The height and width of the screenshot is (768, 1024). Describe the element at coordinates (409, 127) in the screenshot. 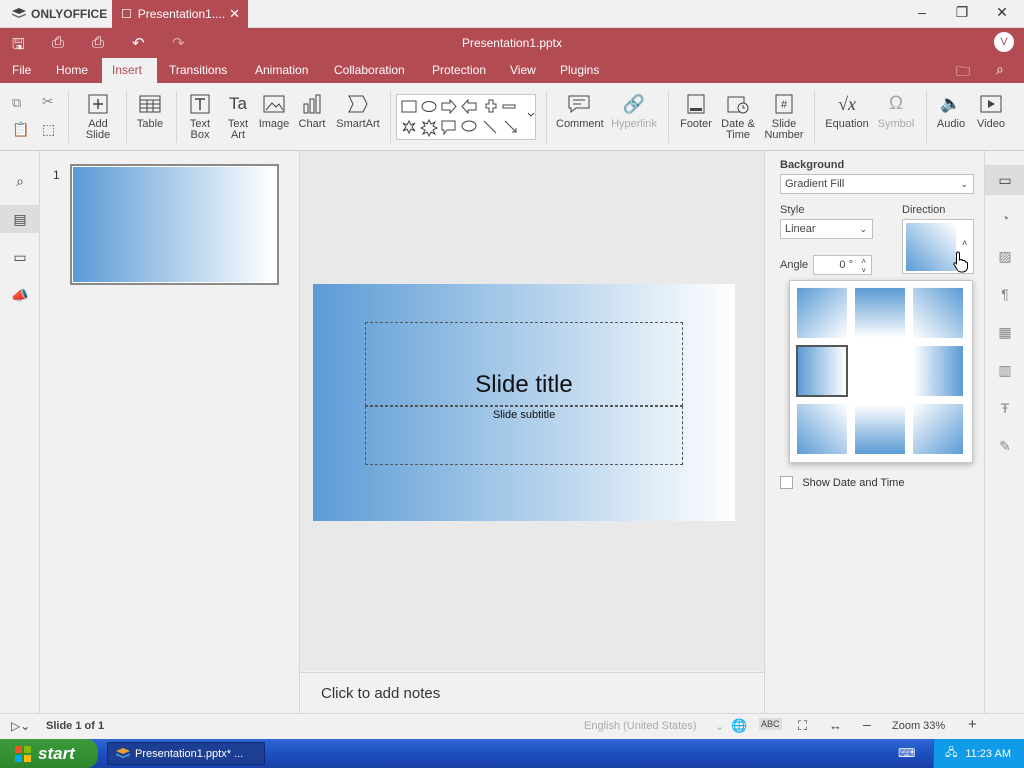

I see `star-burst-shape-icon` at that location.